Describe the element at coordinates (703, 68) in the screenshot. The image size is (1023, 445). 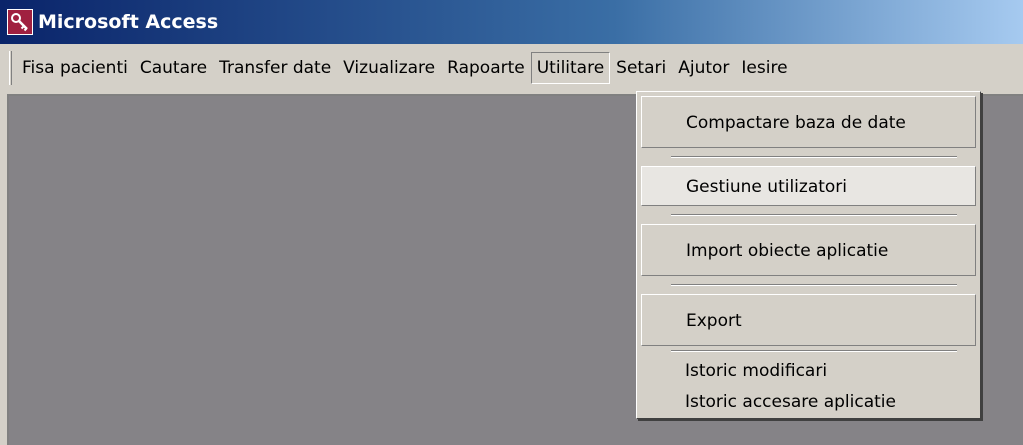
I see `menu-ajutor: Ajutor` at that location.